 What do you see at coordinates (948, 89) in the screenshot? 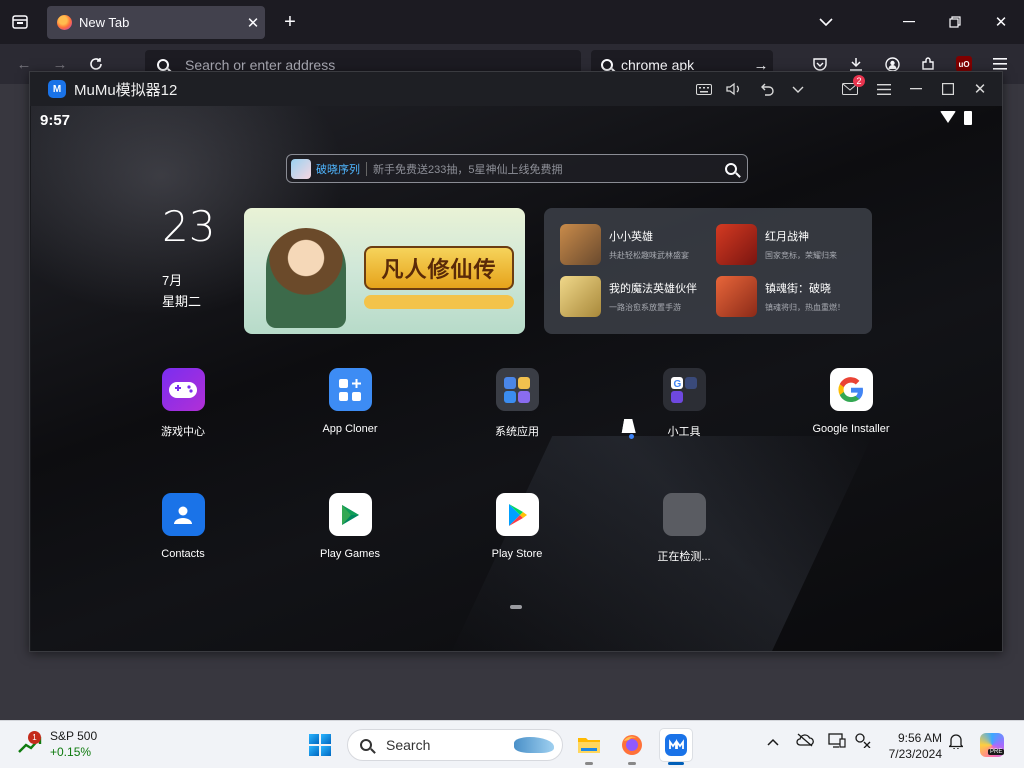
I see `maximize-icon` at bounding box center [948, 89].